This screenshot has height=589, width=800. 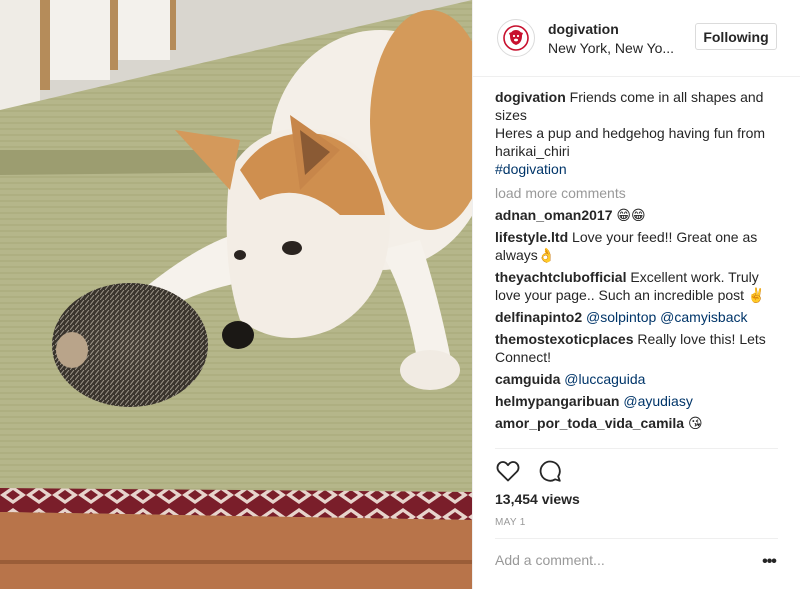 What do you see at coordinates (736, 36) in the screenshot?
I see `following-button: Following` at bounding box center [736, 36].